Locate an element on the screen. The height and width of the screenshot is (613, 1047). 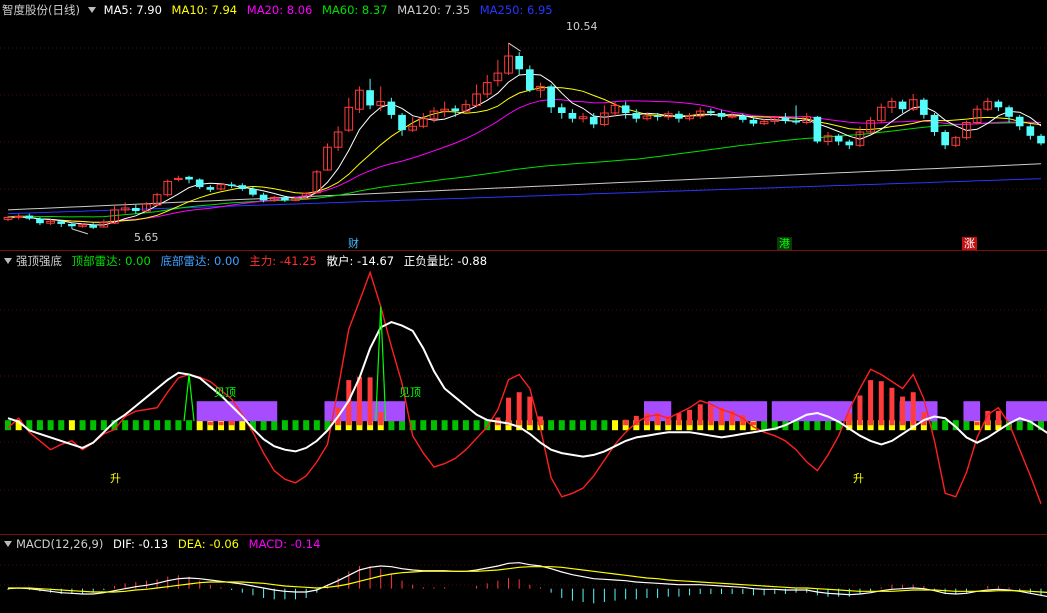
ma10-label: MA10: 7.94 is located at coordinates (204, 10).